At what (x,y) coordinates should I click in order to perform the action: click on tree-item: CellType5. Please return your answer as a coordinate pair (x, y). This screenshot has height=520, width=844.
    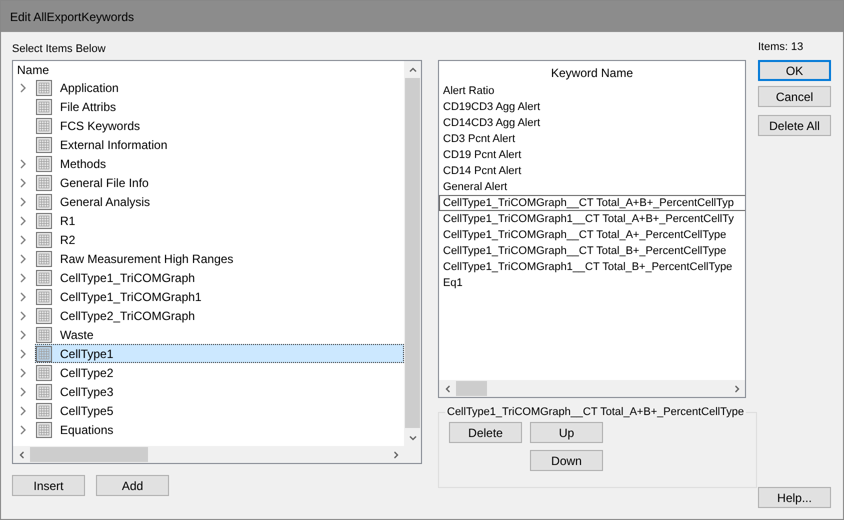
    Looking at the image, I should click on (219, 410).